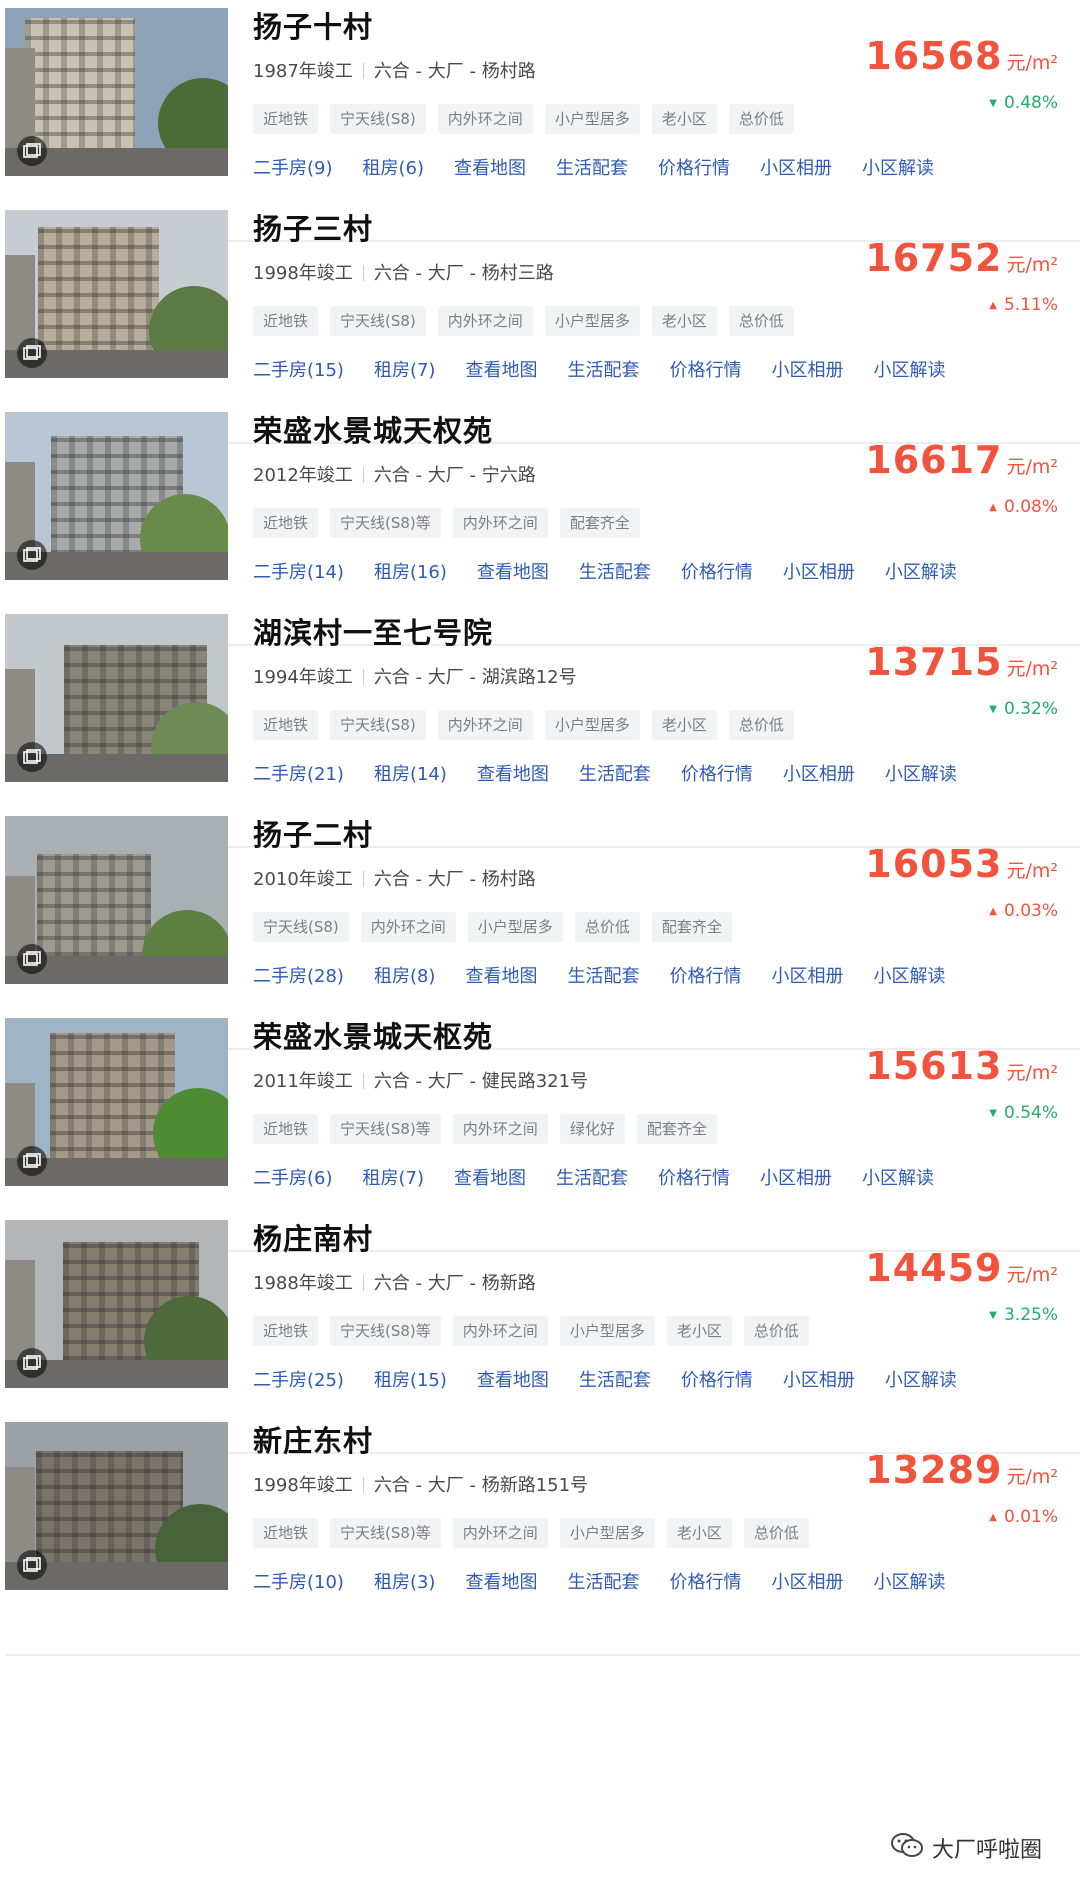 Image resolution: width=1080 pixels, height=1879 pixels. Describe the element at coordinates (907, 1848) in the screenshot. I see `wechat-icon` at that location.